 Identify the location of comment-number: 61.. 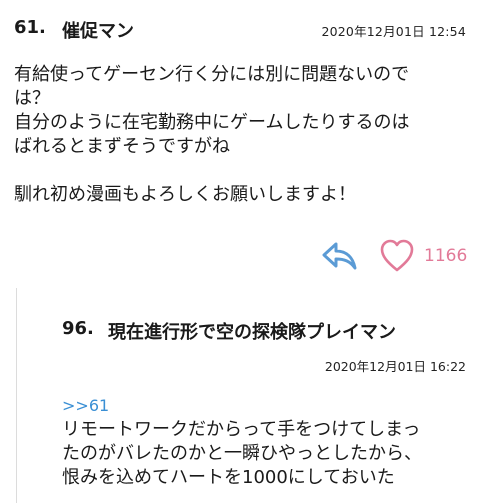
(30, 27).